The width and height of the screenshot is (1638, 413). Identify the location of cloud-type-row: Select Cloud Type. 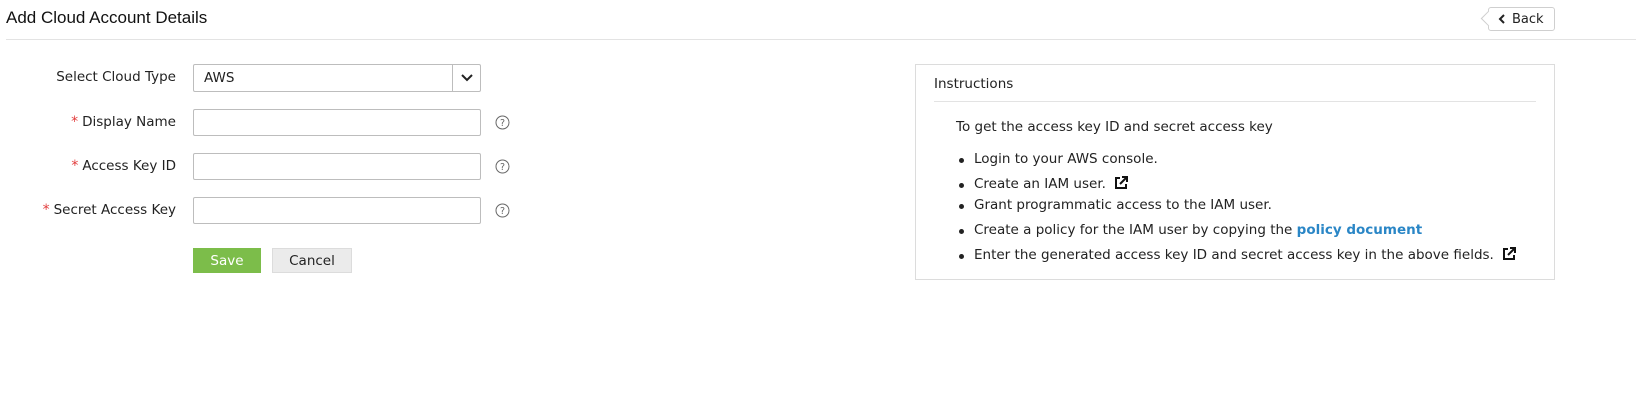
(88, 78).